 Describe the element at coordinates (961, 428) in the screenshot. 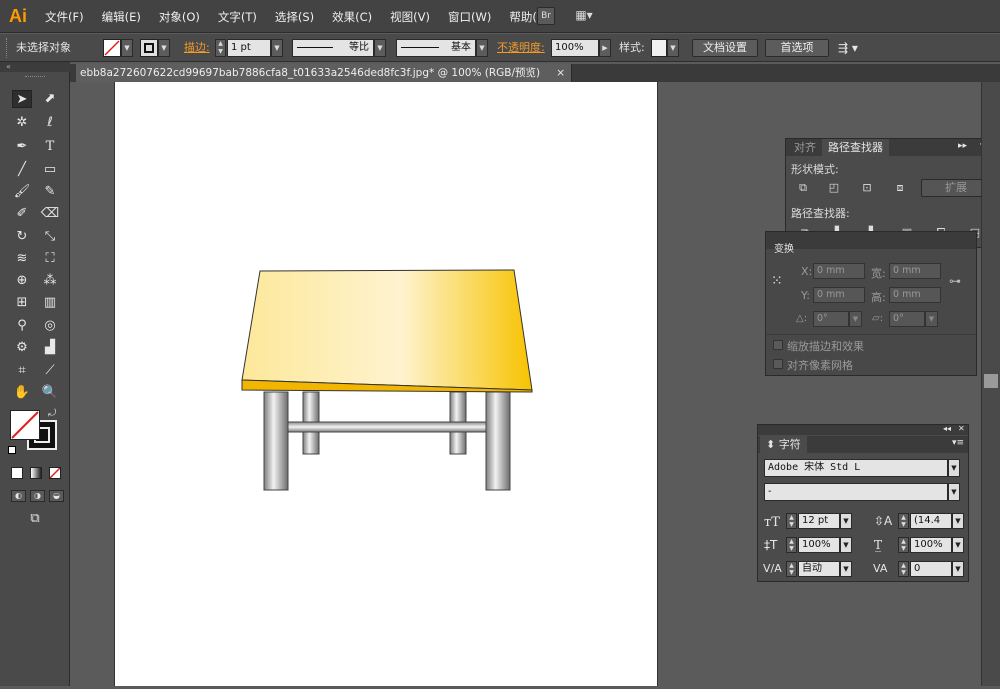

I see `close-panel-icon: ✕` at that location.